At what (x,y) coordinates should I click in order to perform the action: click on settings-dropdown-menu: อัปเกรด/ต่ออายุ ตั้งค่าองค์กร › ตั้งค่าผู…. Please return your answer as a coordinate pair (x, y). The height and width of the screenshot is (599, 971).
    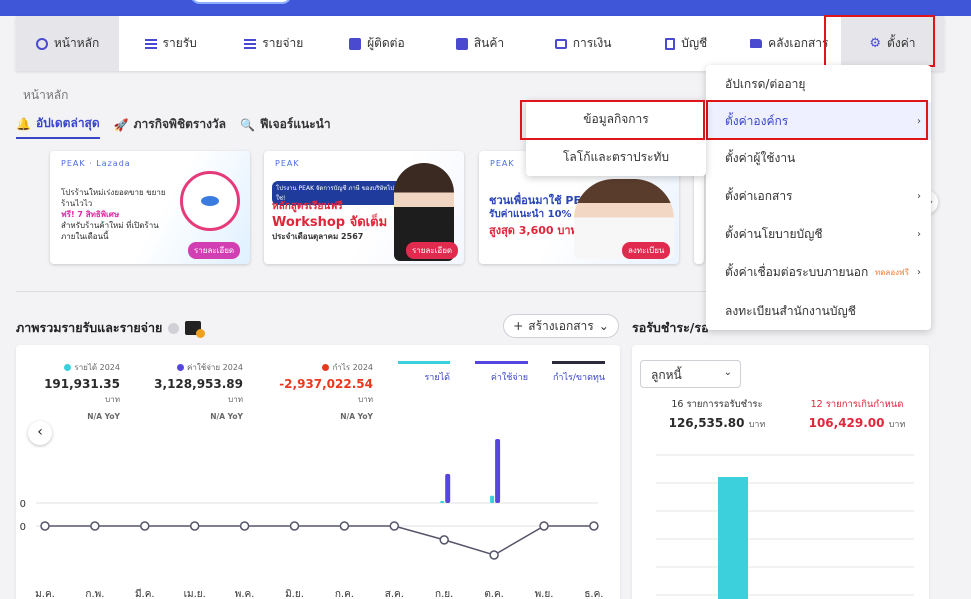
    Looking at the image, I should click on (818, 197).